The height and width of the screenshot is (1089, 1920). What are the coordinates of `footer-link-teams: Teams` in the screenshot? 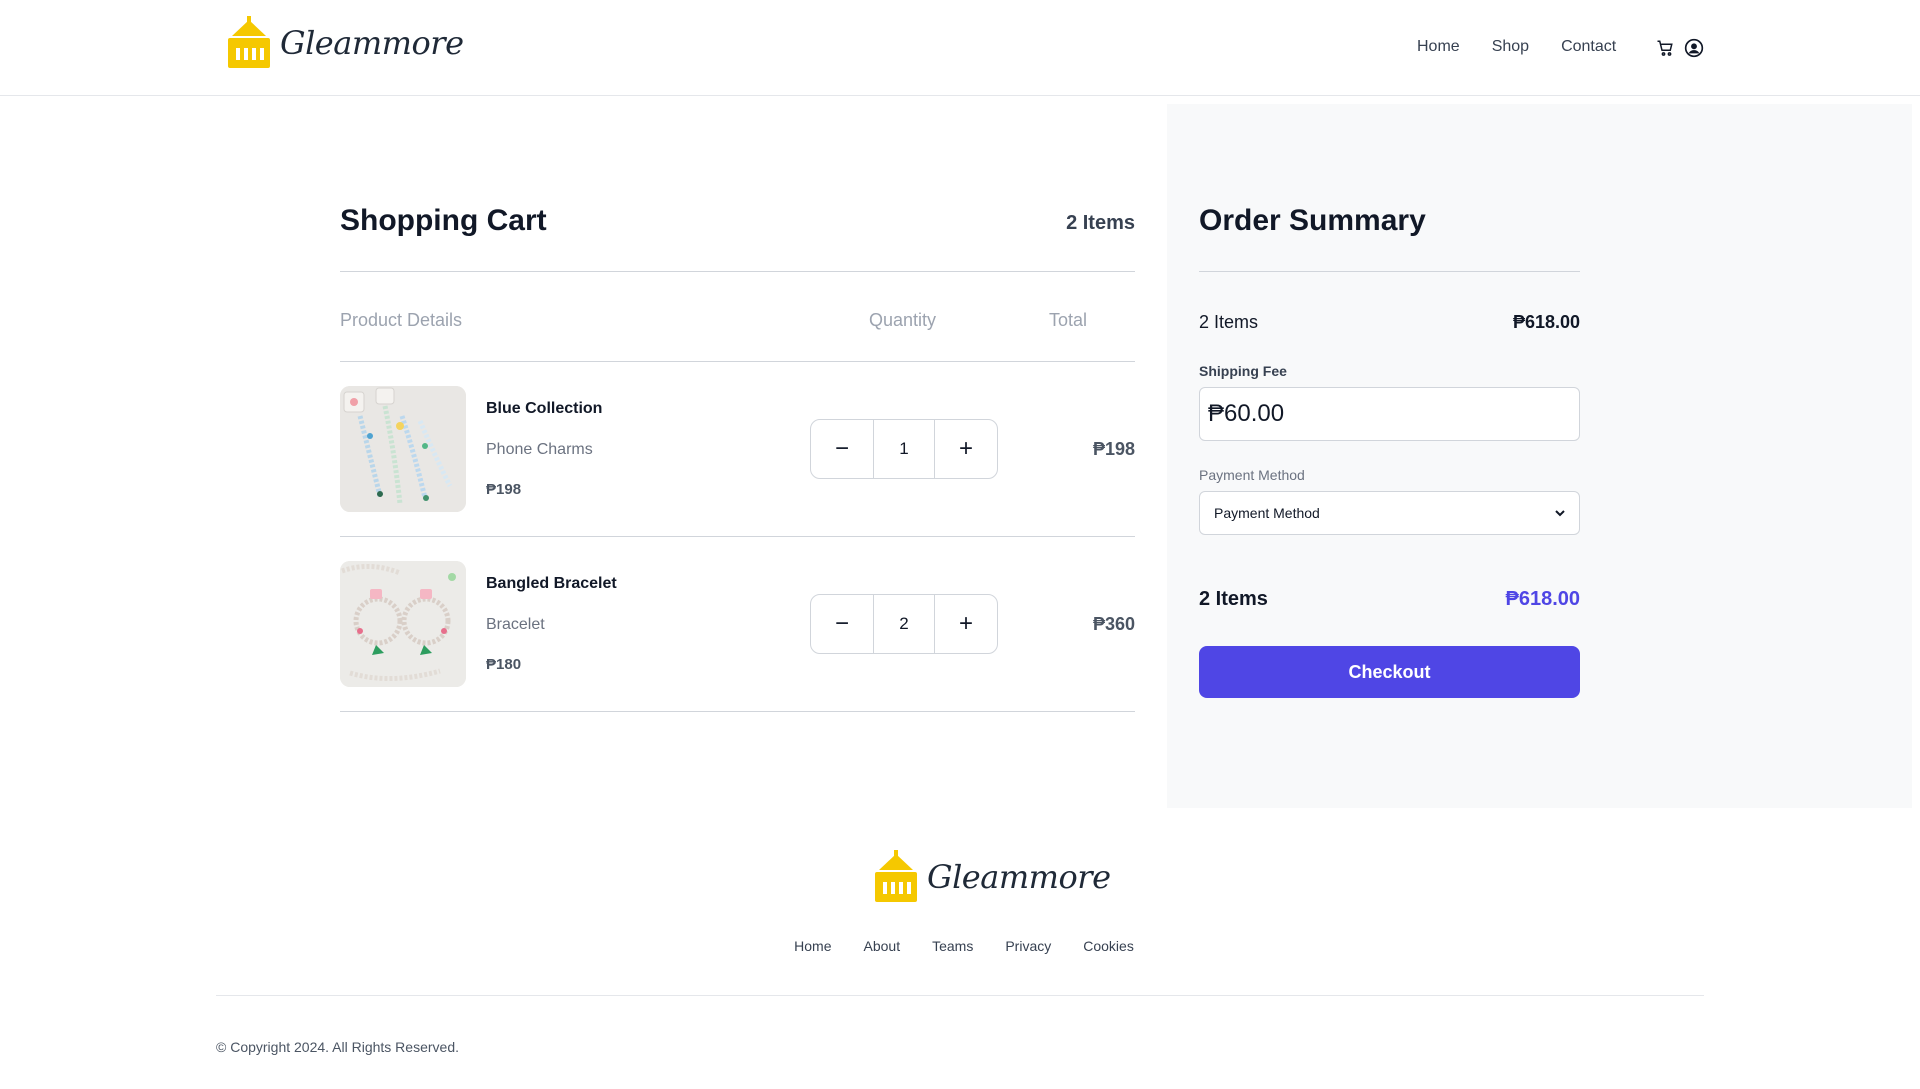 It's located at (952, 946).